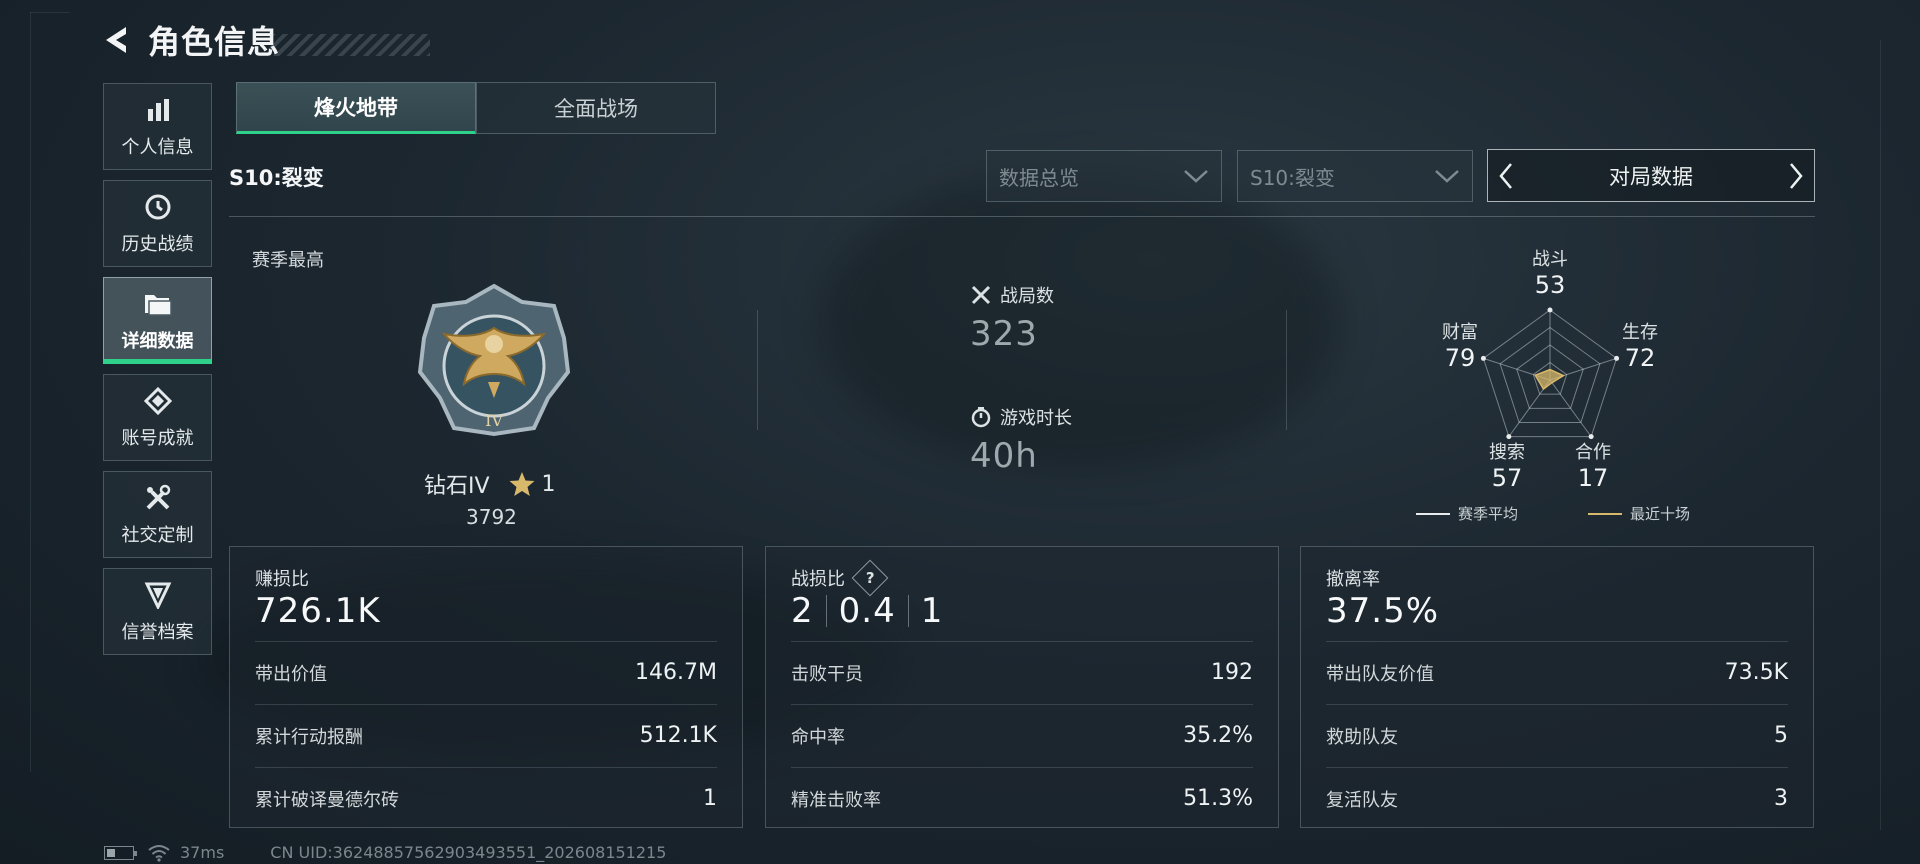 This screenshot has width=1920, height=864. Describe the element at coordinates (1550, 379) in the screenshot. I see `radar-value-area` at that location.